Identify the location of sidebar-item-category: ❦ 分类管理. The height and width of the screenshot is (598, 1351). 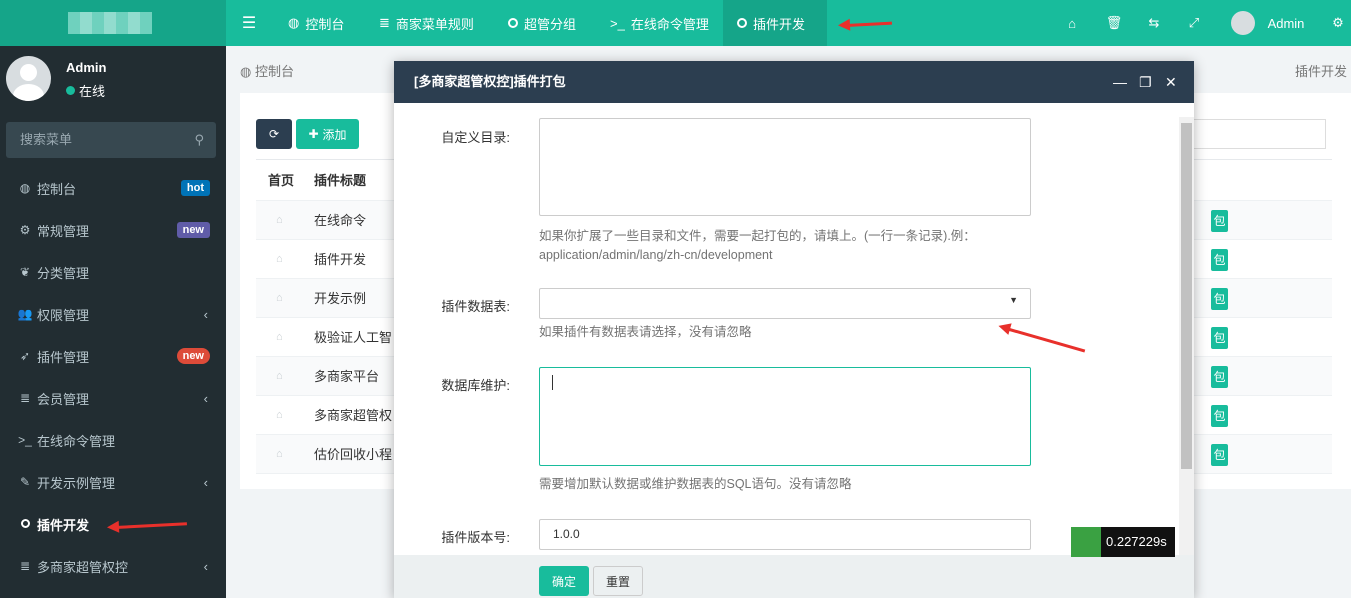
(113, 272).